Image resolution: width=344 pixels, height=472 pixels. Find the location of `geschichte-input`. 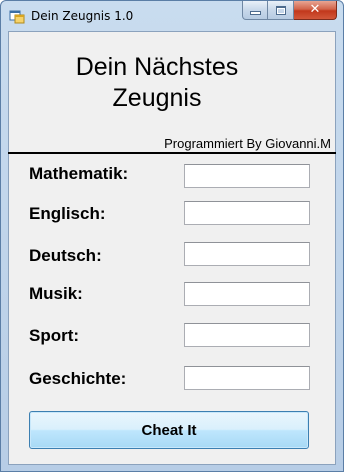

geschichte-input is located at coordinates (247, 378).